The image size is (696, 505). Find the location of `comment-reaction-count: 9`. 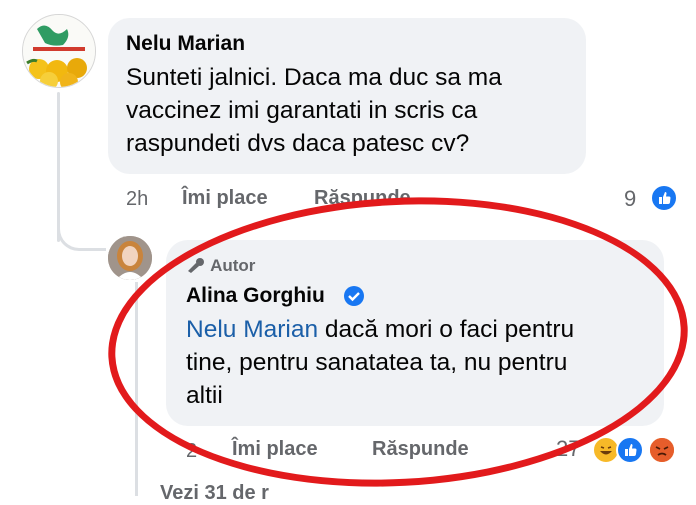

comment-reaction-count: 9 is located at coordinates (630, 199).